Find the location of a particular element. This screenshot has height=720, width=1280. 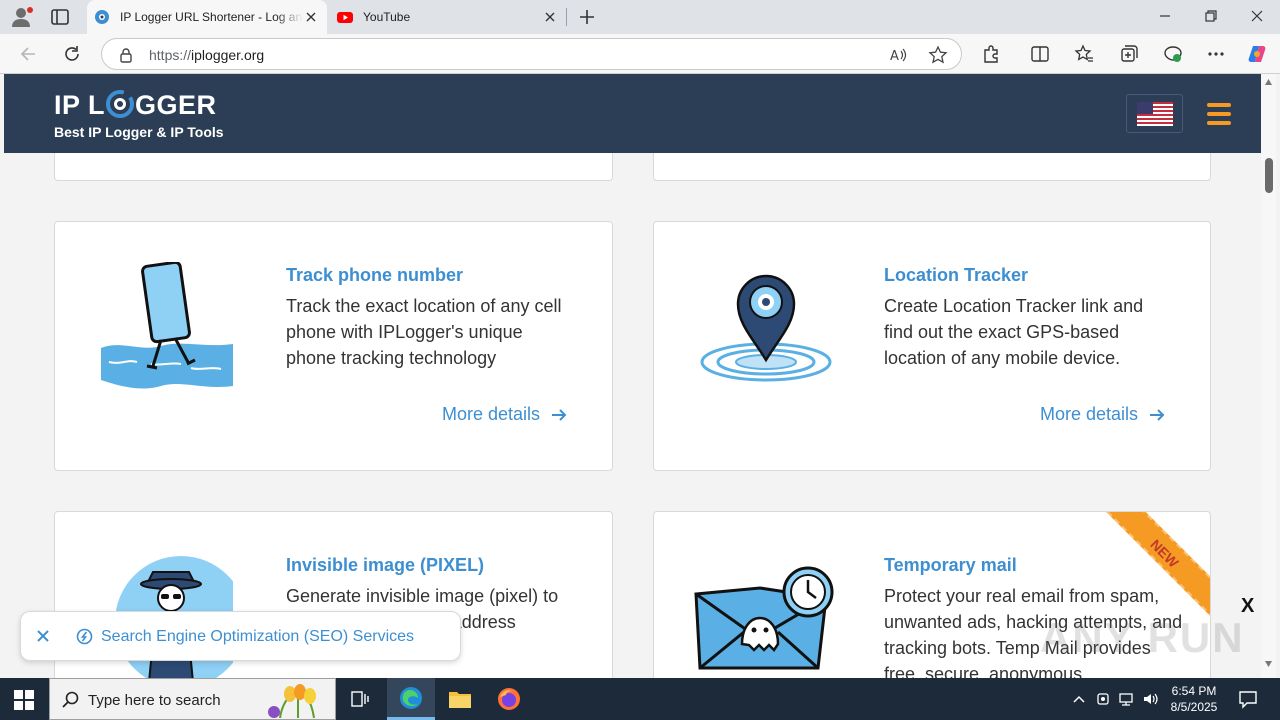

task-view-button is located at coordinates (360, 699).